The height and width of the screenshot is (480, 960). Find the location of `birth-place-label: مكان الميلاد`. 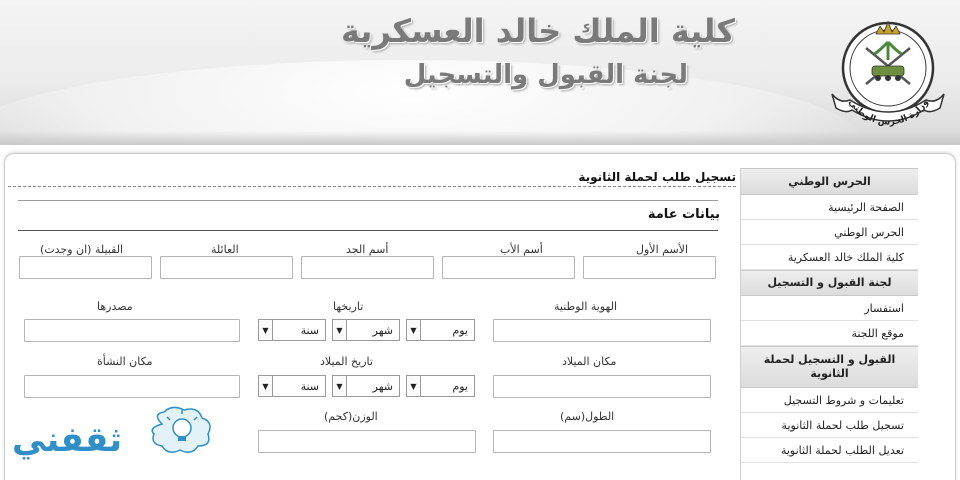

birth-place-label: مكان الميلاد is located at coordinates (589, 361).